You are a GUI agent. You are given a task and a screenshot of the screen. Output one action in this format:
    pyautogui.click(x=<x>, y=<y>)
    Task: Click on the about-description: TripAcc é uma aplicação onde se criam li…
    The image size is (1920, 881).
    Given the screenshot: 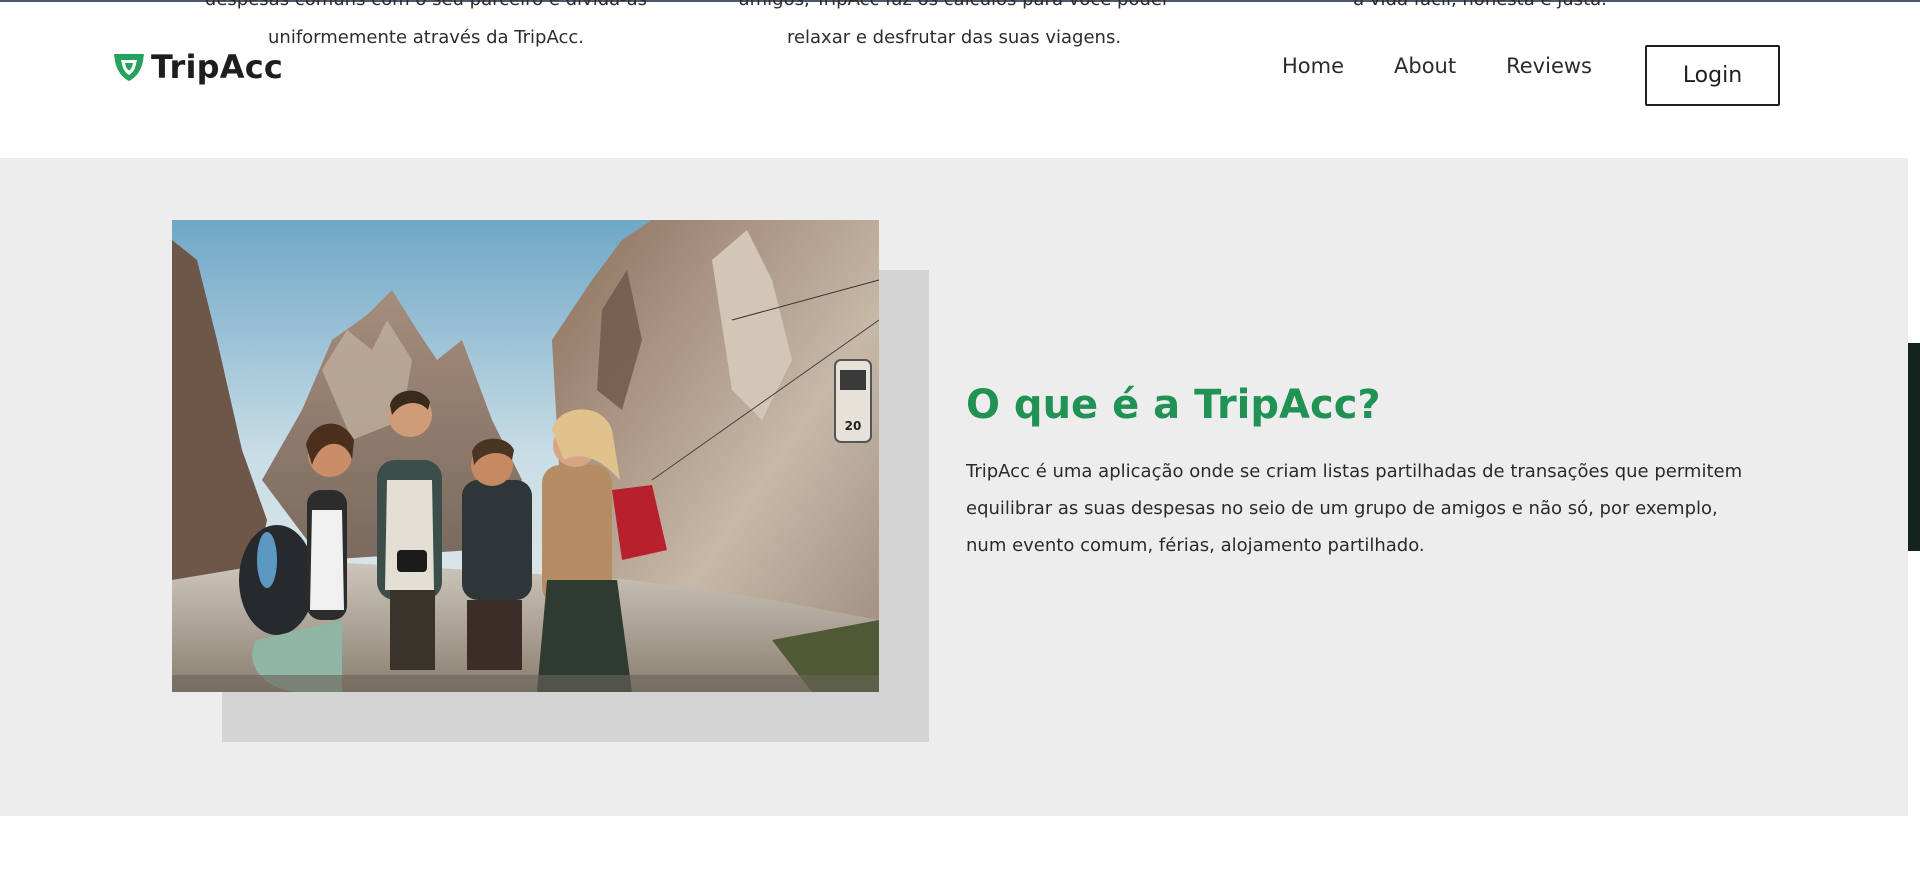 What is the action you would take?
    pyautogui.click(x=1354, y=508)
    